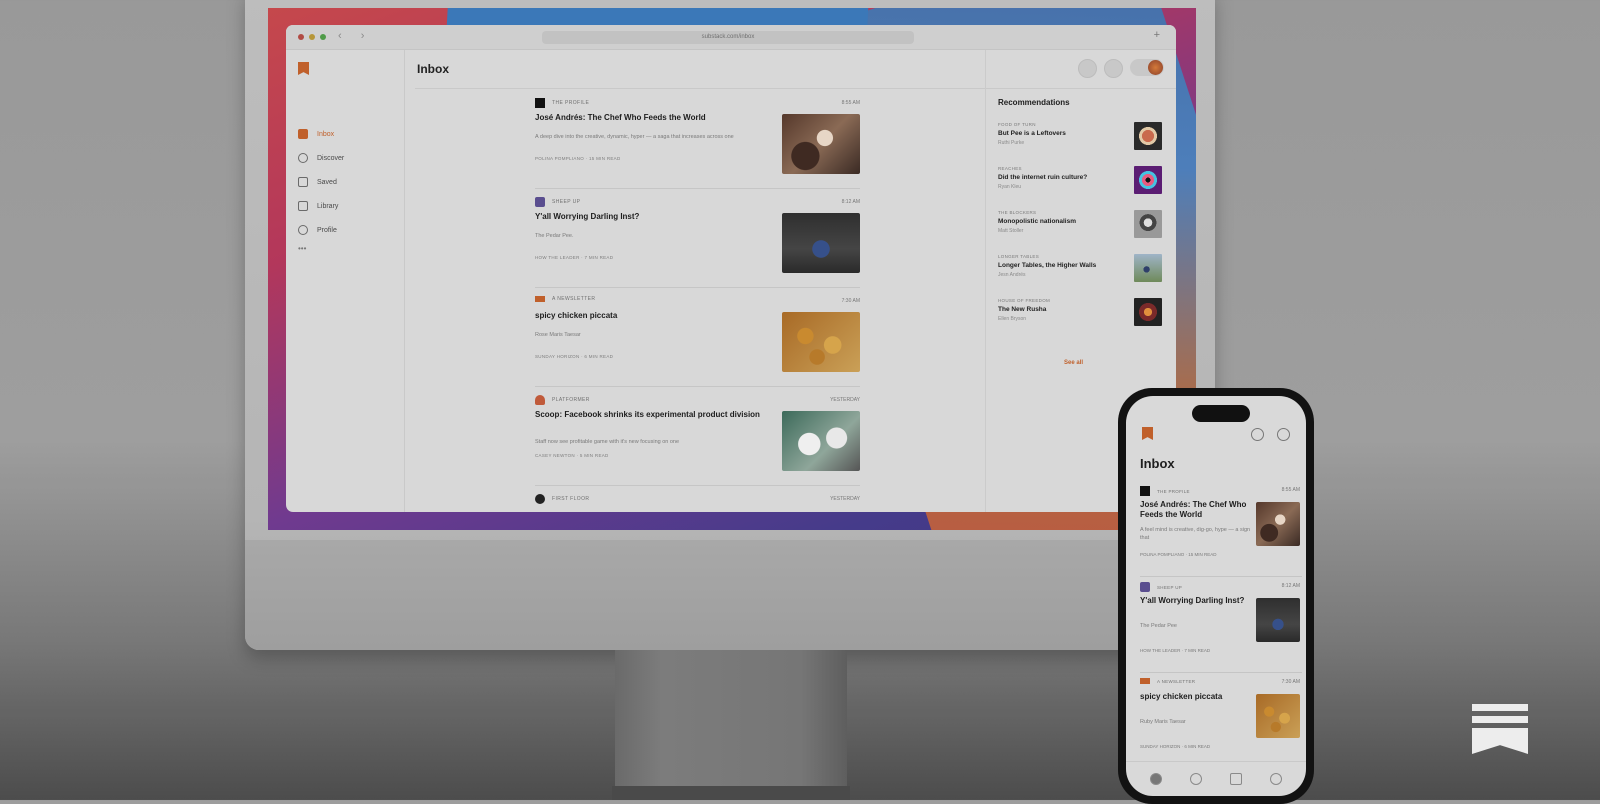 This screenshot has height=804, width=1600. What do you see at coordinates (321, 230) in the screenshot?
I see `sidebar-item-profile: Profile` at bounding box center [321, 230].